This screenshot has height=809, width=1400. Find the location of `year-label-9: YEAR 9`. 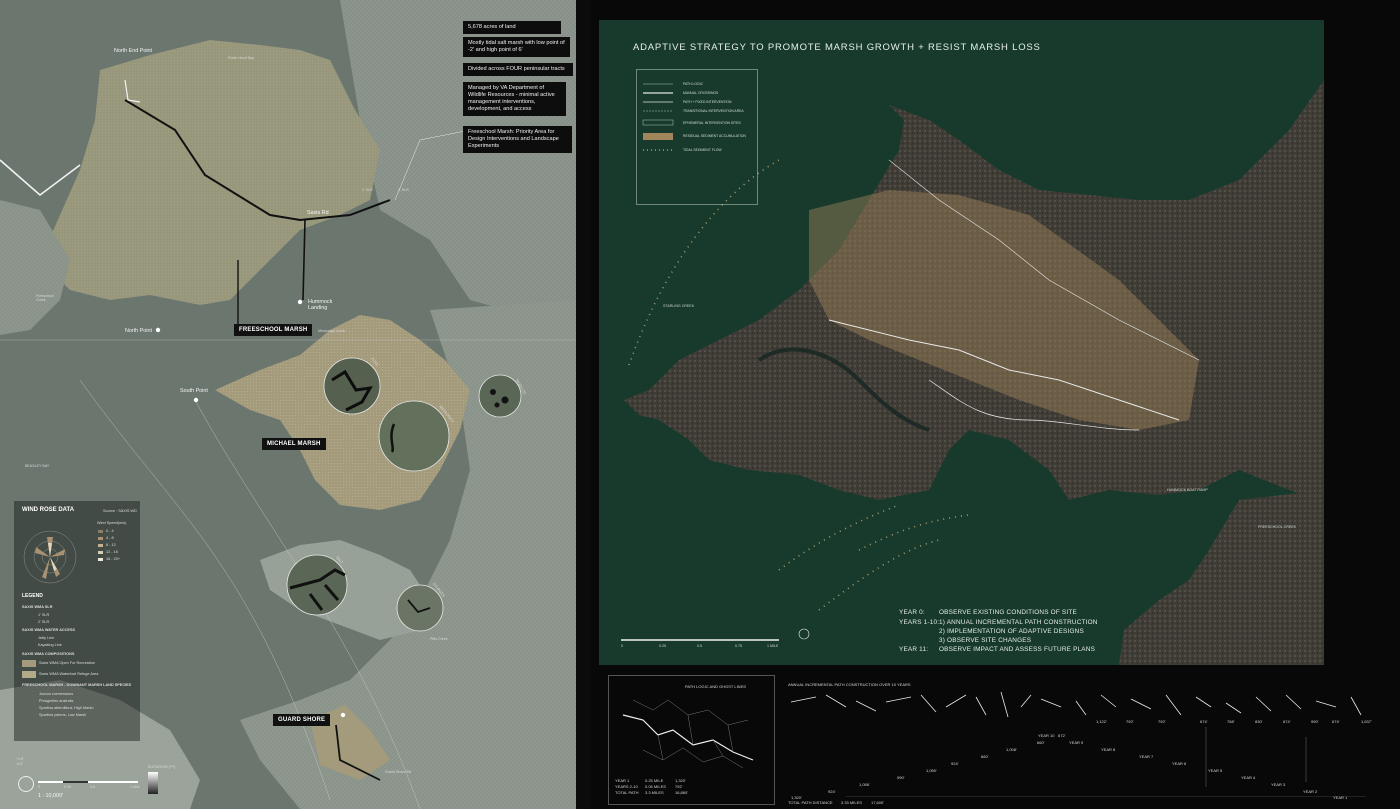

year-label-9: YEAR 9 is located at coordinates (1076, 742).